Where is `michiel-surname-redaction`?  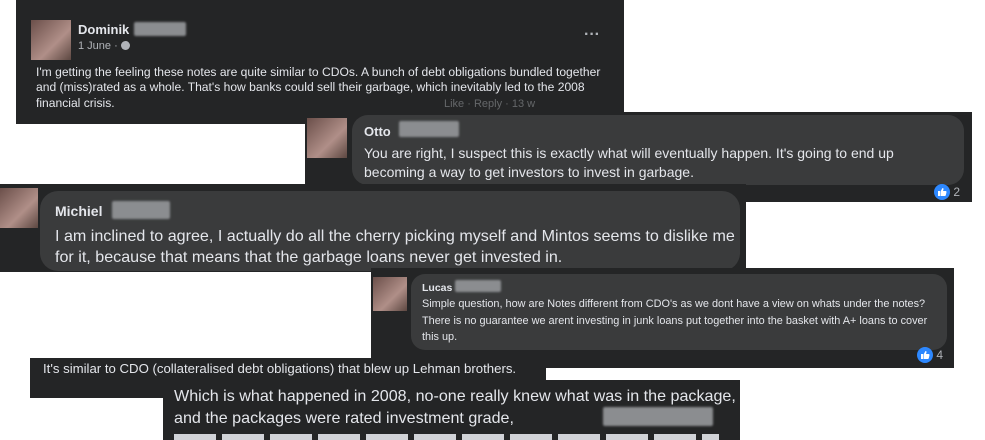 michiel-surname-redaction is located at coordinates (141, 210).